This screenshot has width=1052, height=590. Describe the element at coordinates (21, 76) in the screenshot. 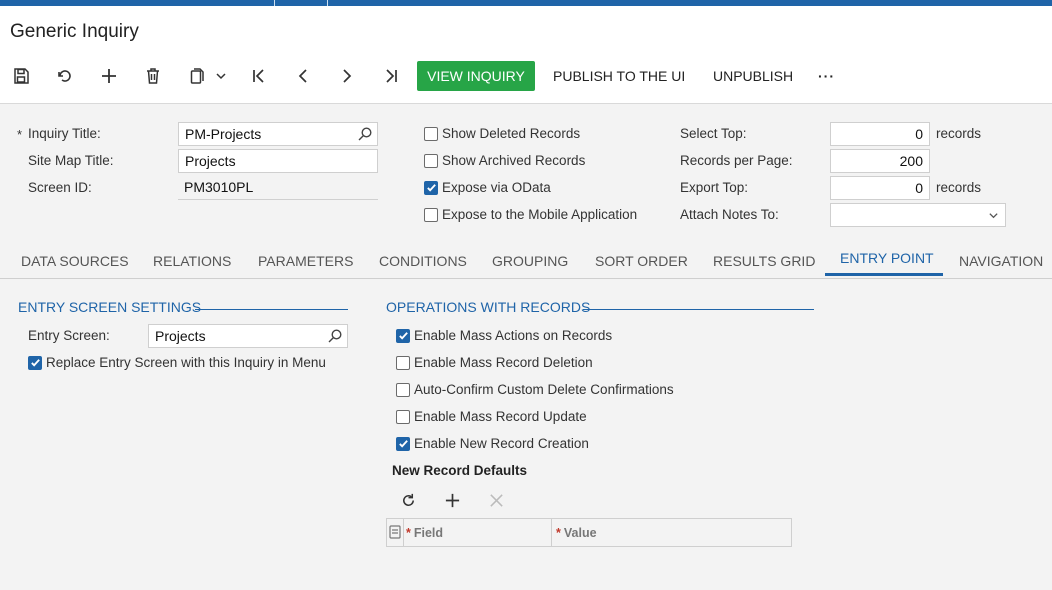

I see `save-icon` at that location.